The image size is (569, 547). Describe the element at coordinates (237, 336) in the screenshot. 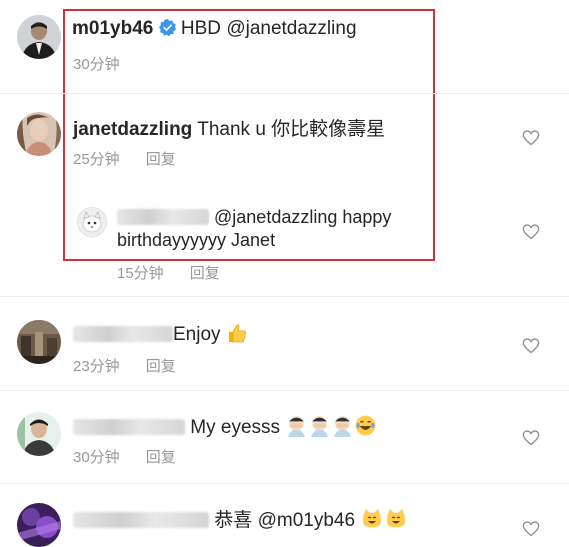

I see `thumbs-up-emoji` at that location.